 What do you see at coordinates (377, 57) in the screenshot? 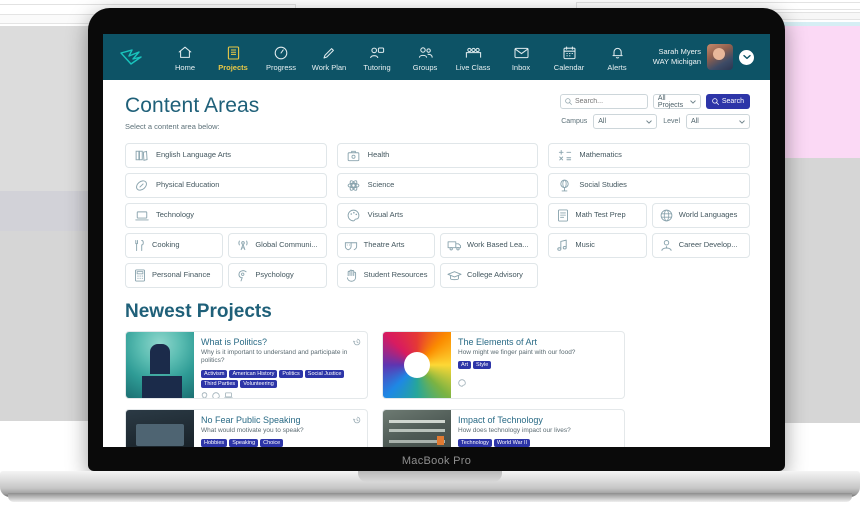
I see `nav-item-tutoring: Tutoring` at bounding box center [377, 57].